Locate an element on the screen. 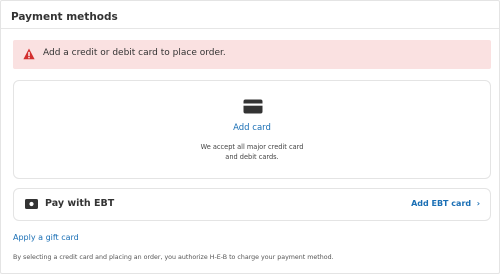  ebt-card-icon is located at coordinates (31, 204).